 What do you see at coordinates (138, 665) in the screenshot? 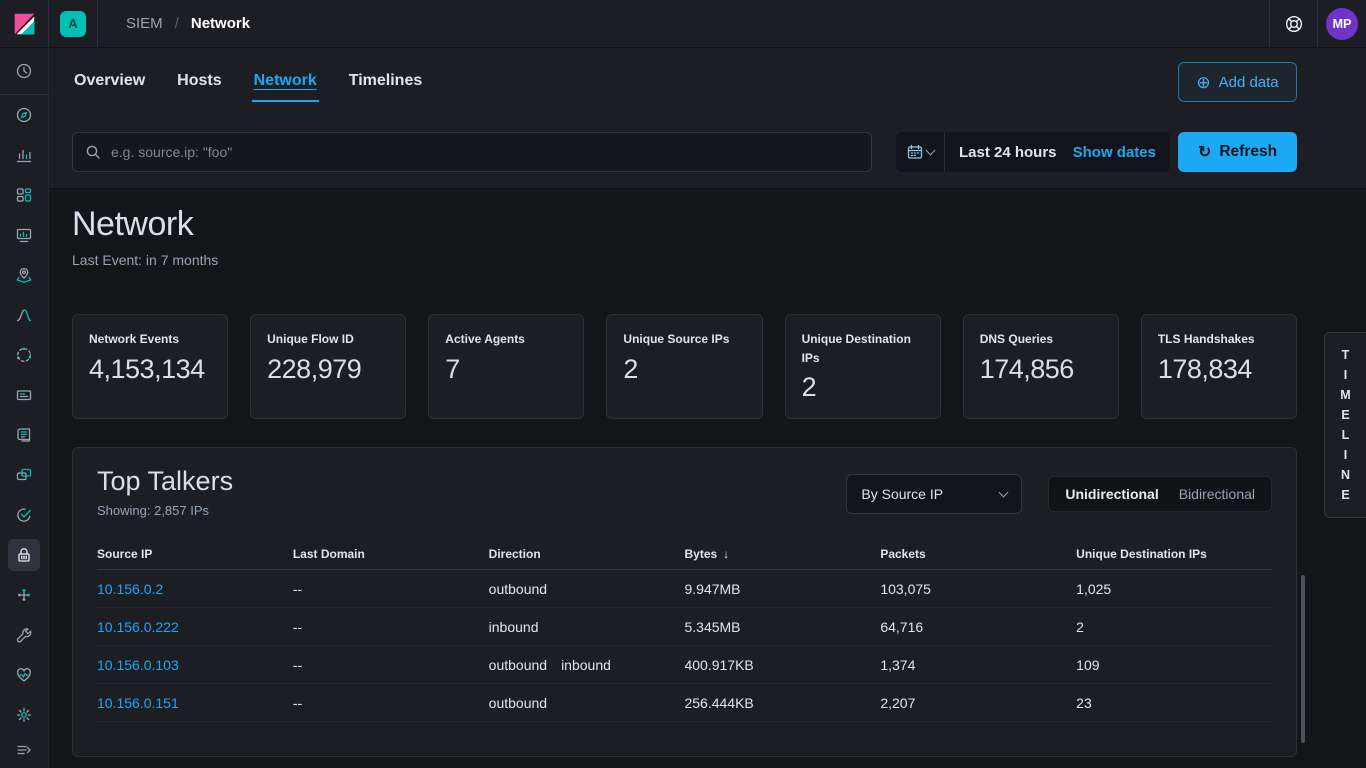
I see `source-ip-link: 10.156.0.103` at bounding box center [138, 665].